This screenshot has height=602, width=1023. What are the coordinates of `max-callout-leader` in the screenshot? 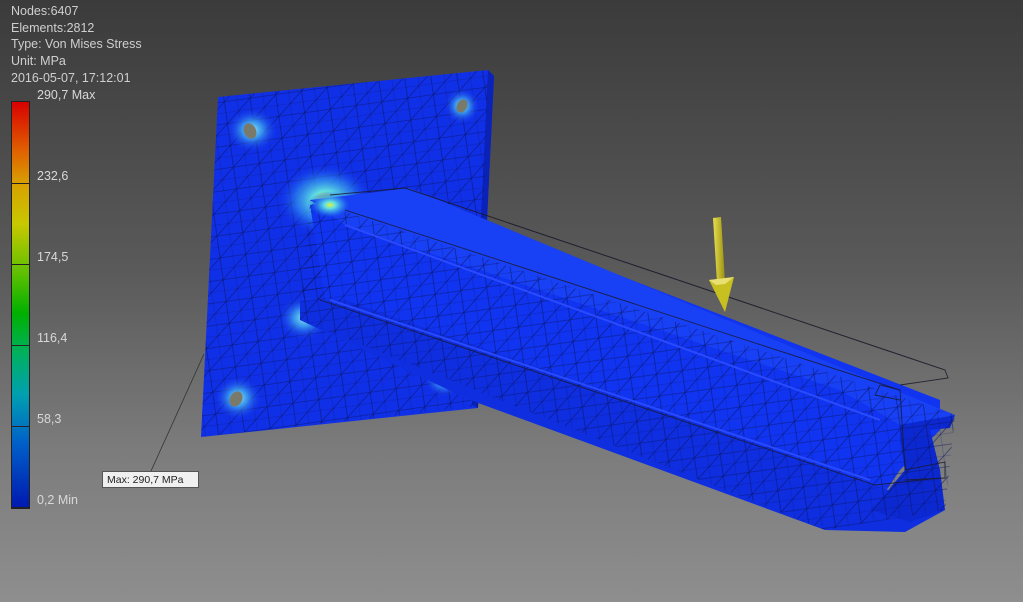 It's located at (177, 412).